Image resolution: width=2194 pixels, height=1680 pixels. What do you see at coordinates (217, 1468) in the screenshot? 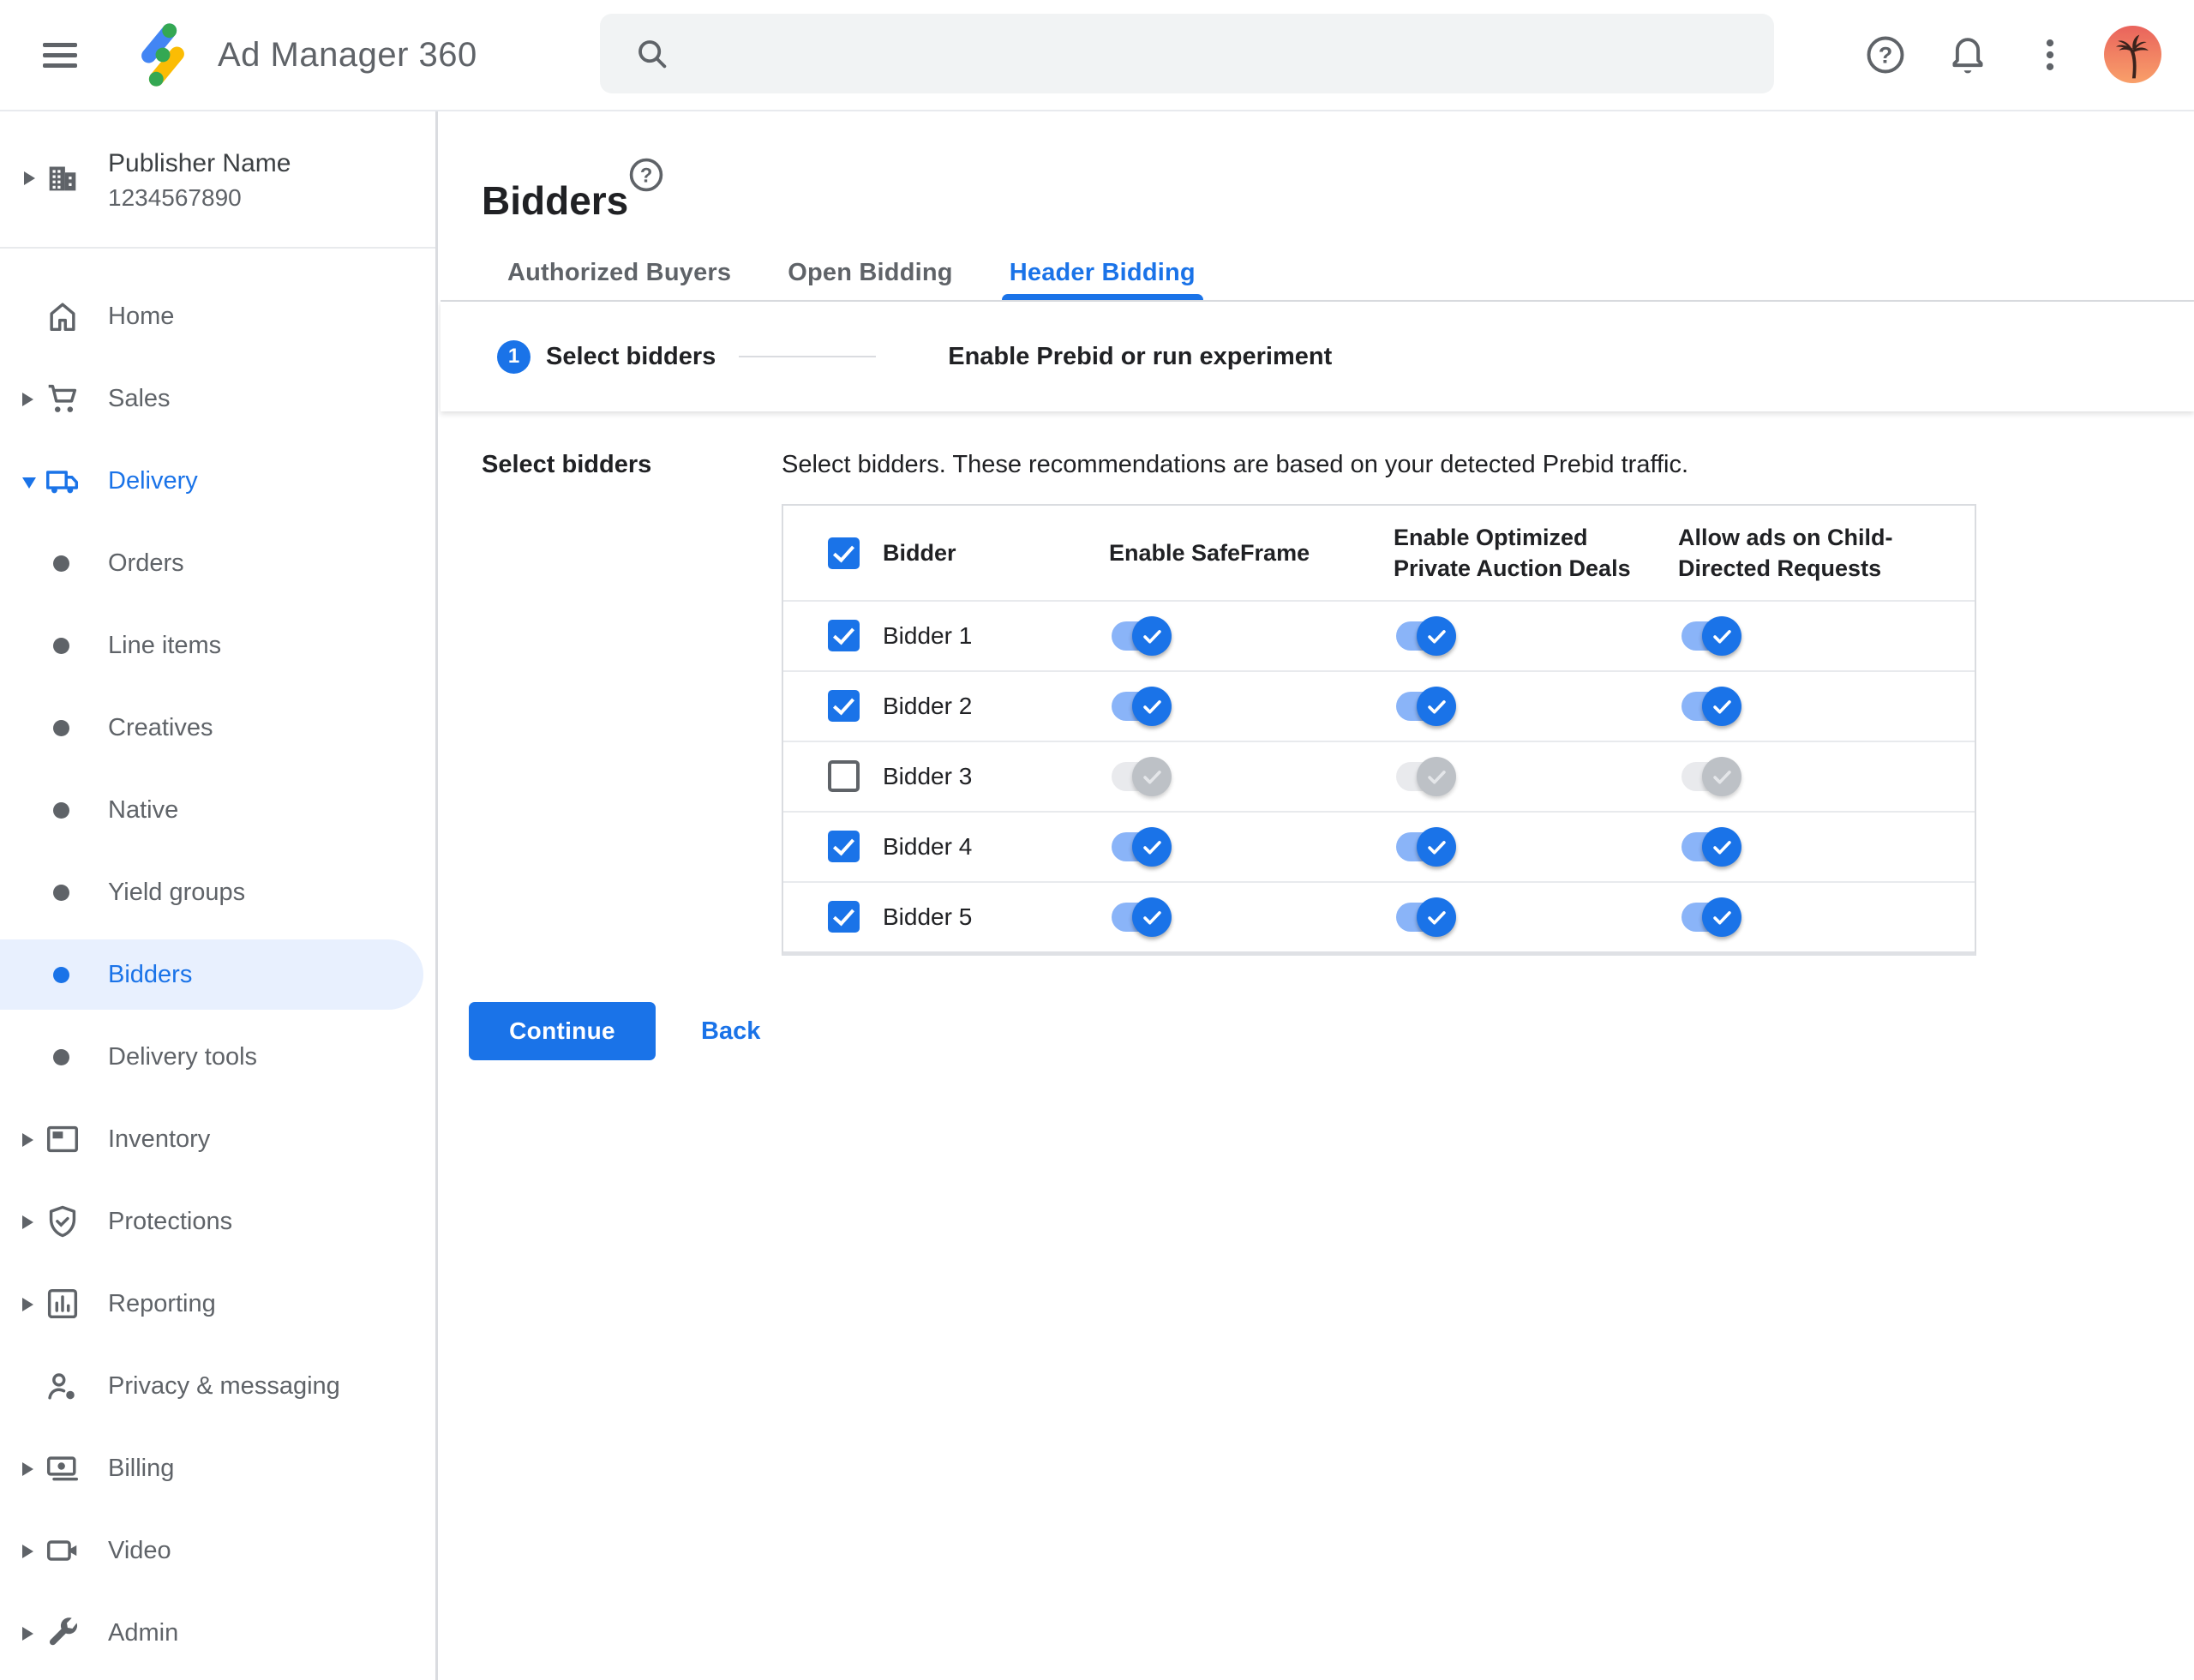
I see `sidebar-item-billing: Billing` at bounding box center [217, 1468].